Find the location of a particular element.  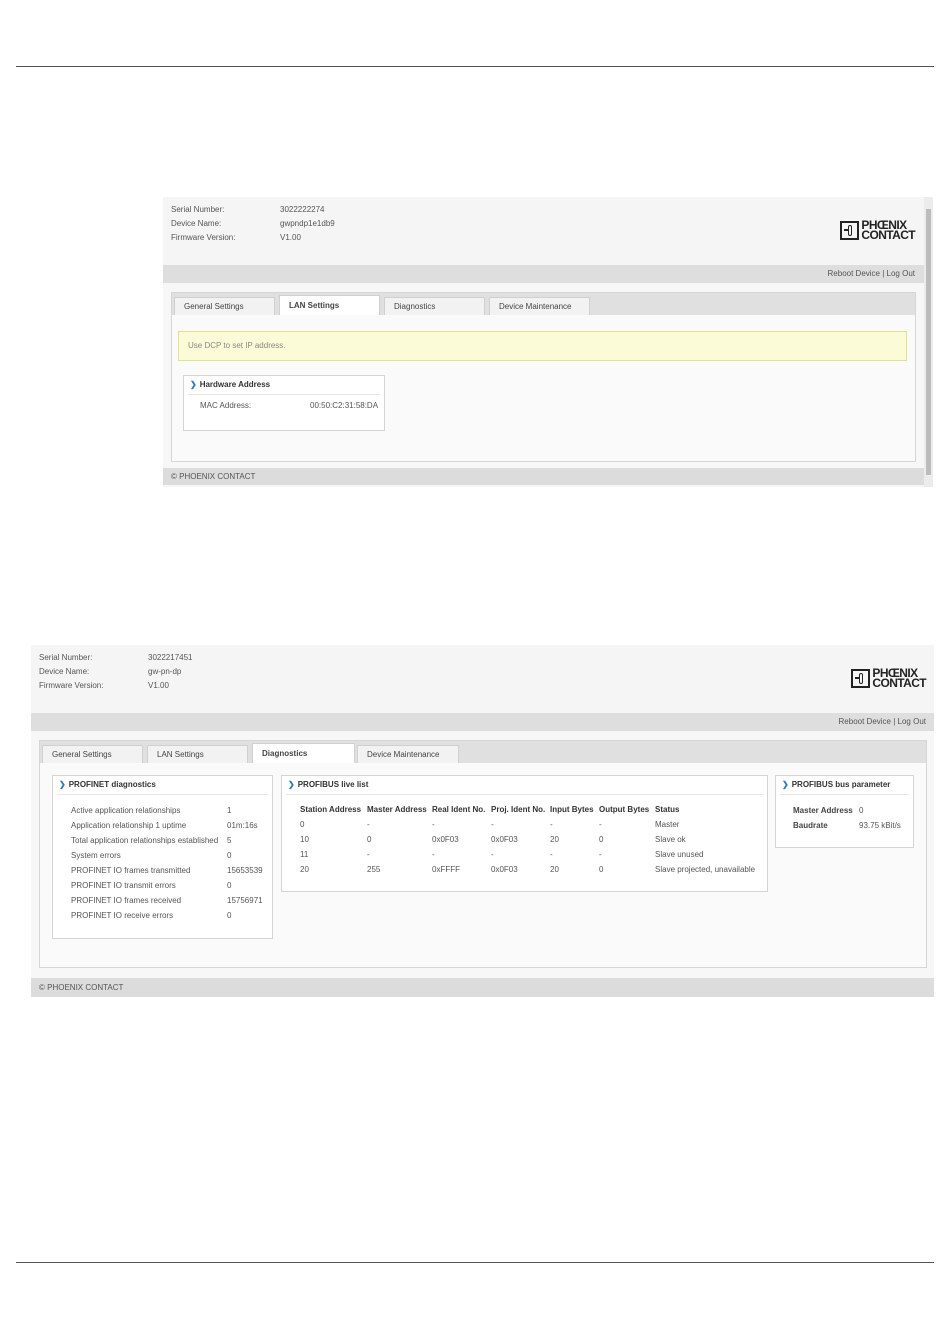

serial-value: 3022217451 is located at coordinates (170, 657).